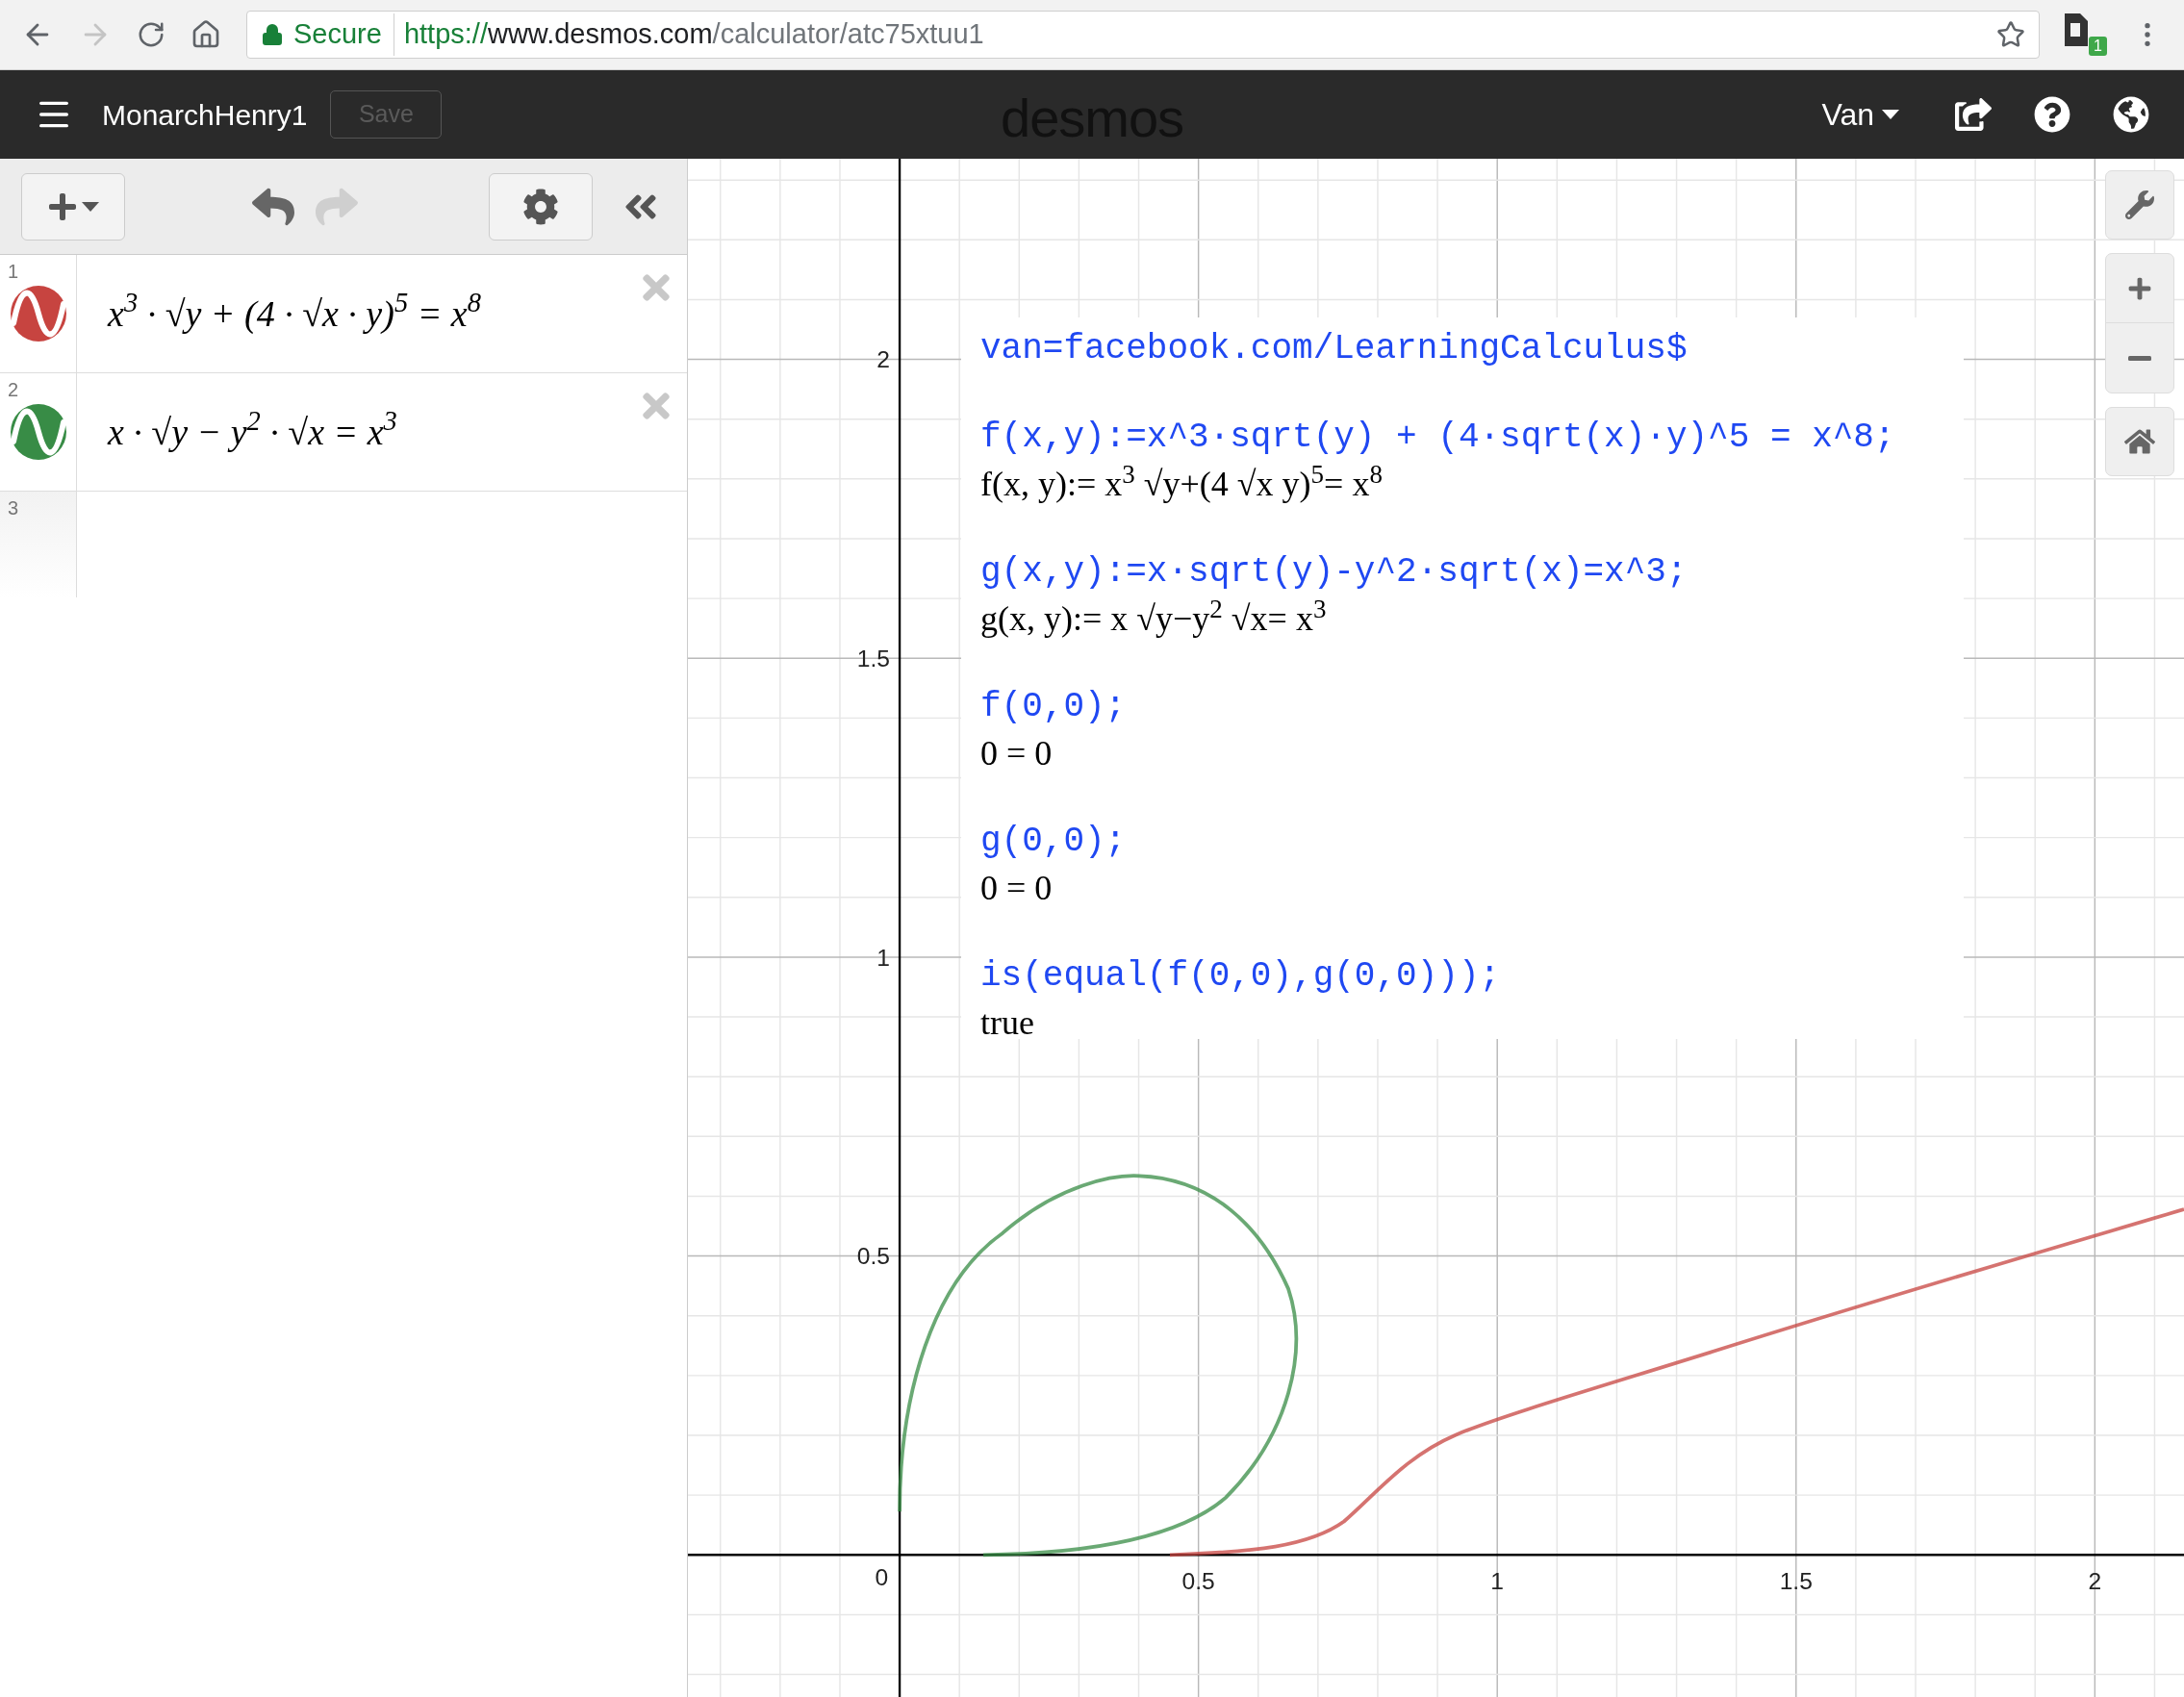 This screenshot has width=2184, height=1697. What do you see at coordinates (1143, 35) in the screenshot?
I see `address-bar: Secure https://www.desmos.com/calculator/atc75xtuu1` at bounding box center [1143, 35].